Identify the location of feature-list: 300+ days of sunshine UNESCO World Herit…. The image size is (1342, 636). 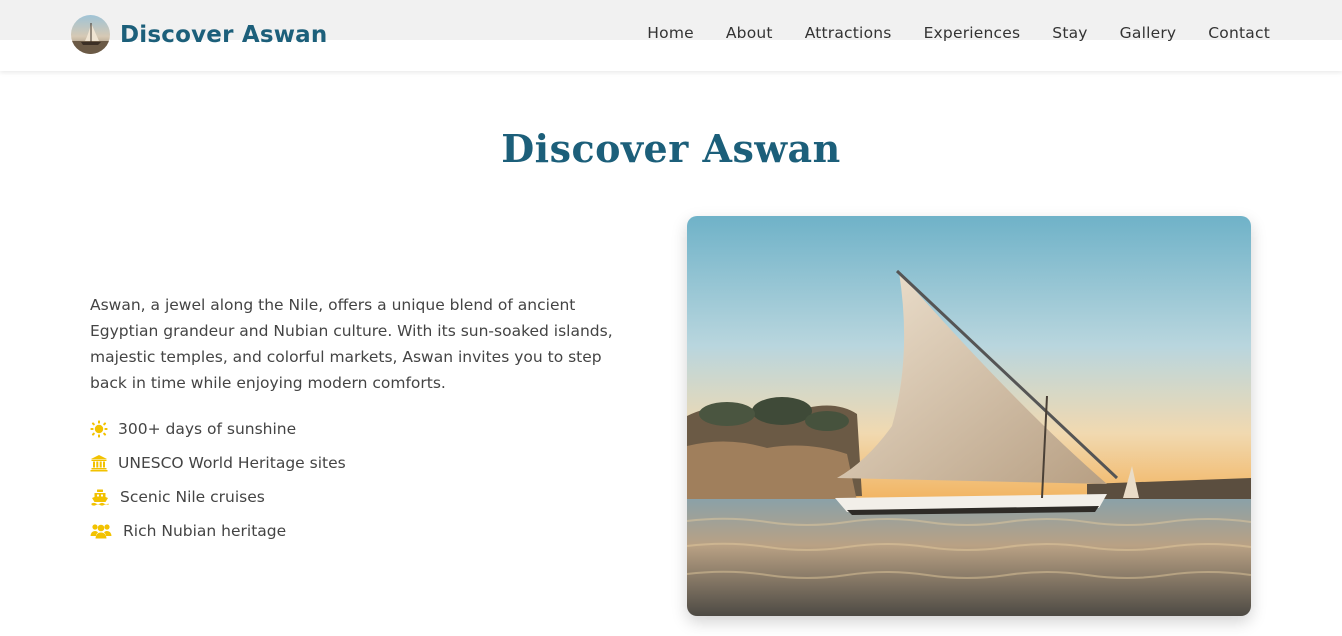
(218, 480).